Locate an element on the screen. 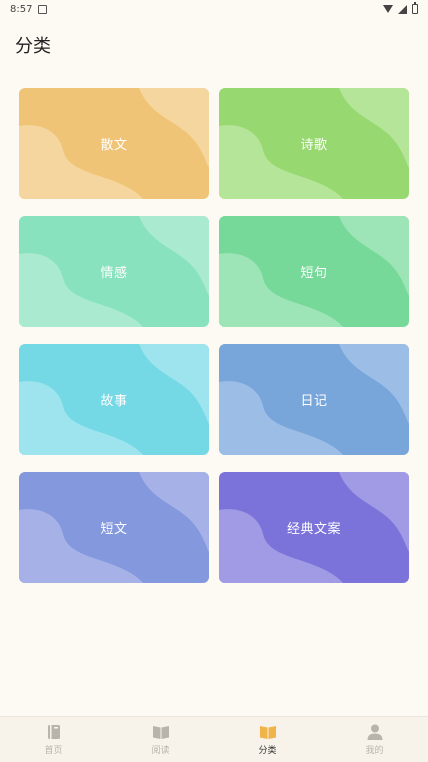  tab-label: 首页 is located at coordinates (53, 751).